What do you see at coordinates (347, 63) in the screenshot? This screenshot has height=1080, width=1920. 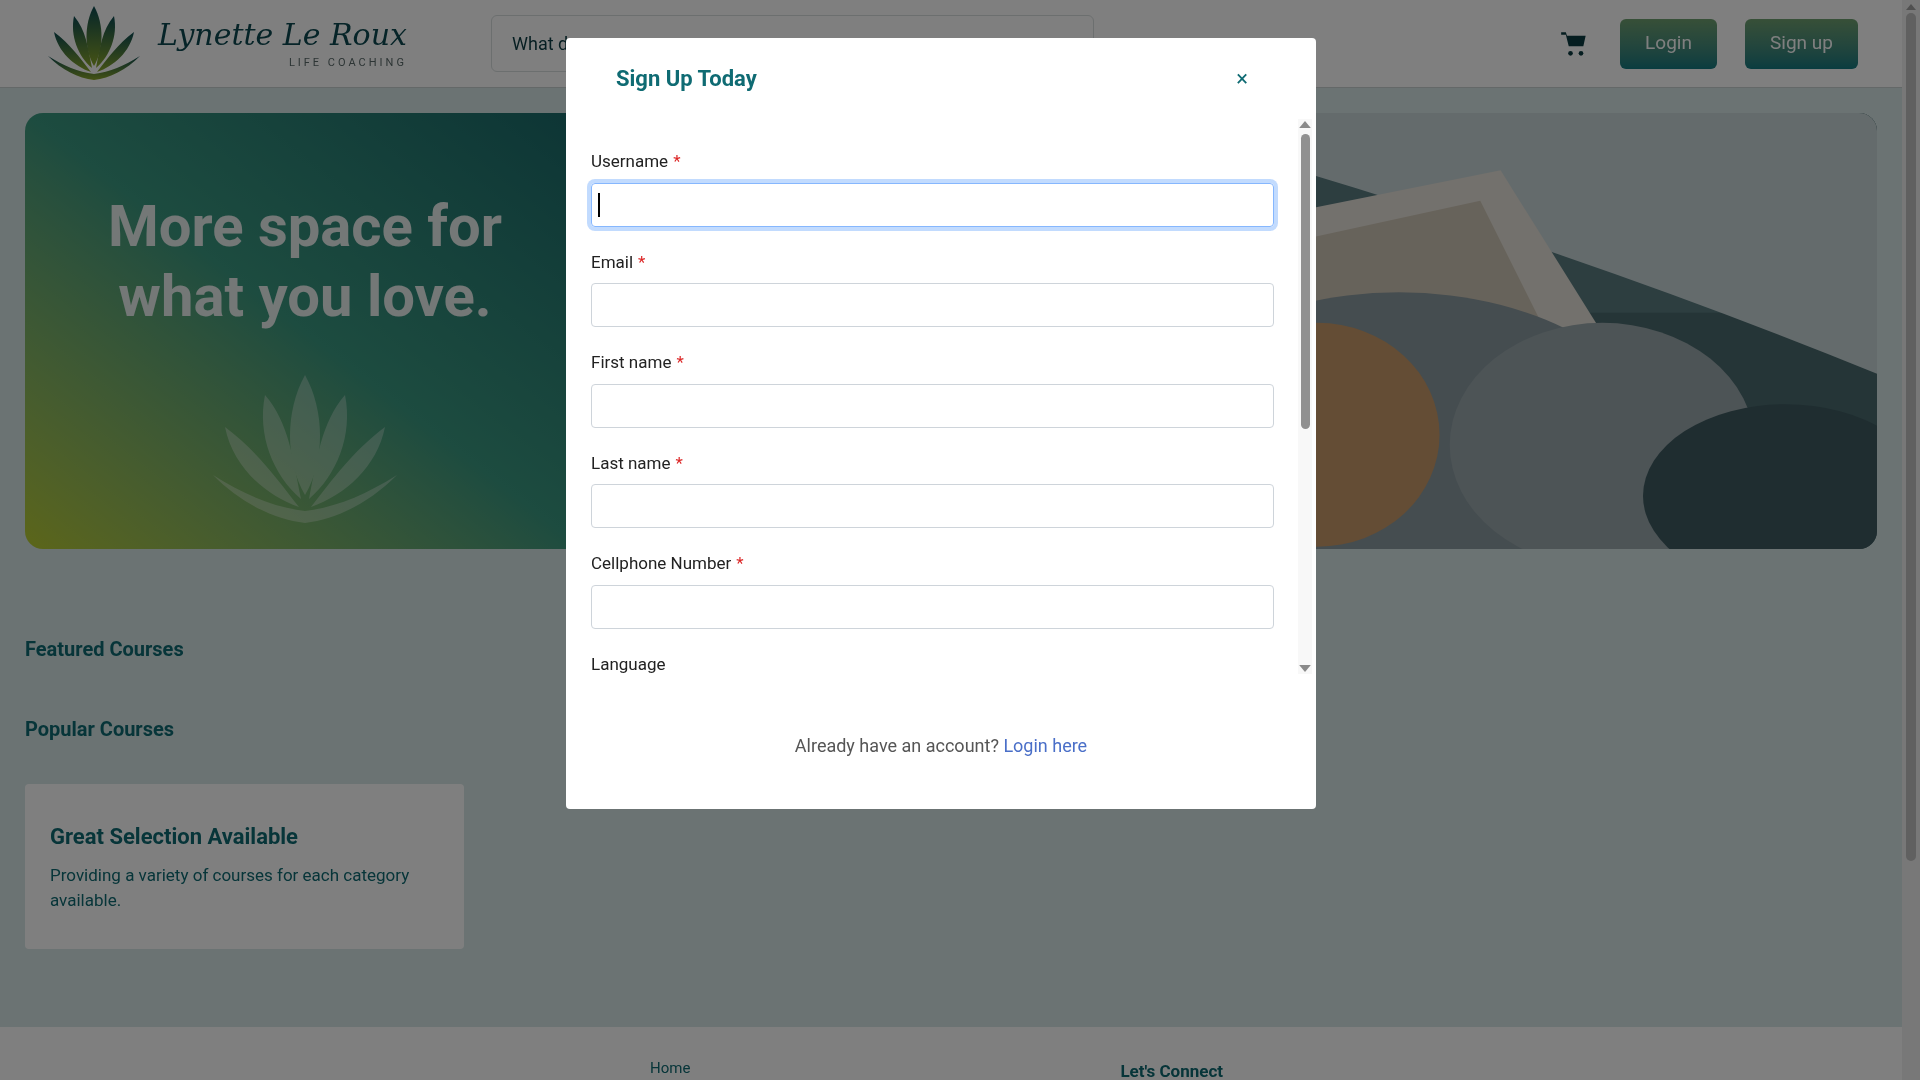 I see `logo-tagline: LIFE COACHING` at bounding box center [347, 63].